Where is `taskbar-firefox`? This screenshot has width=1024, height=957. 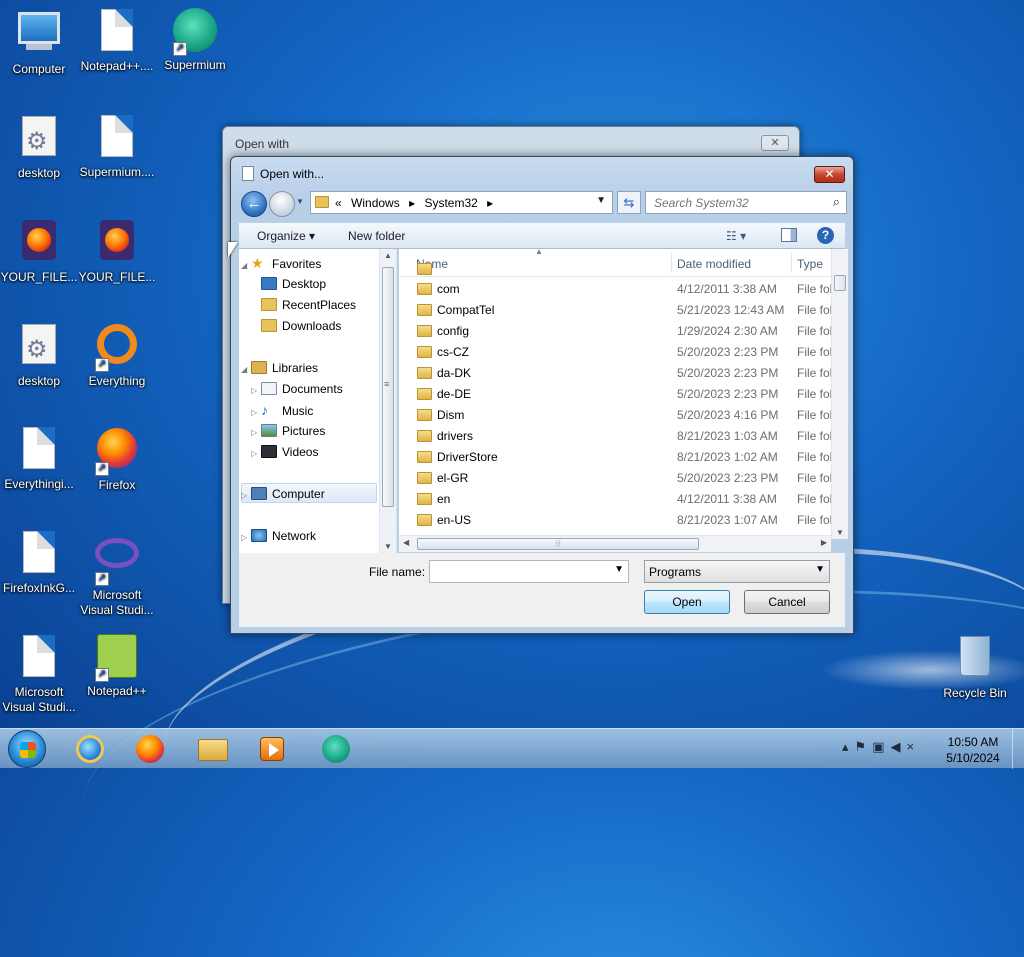
taskbar-firefox is located at coordinates (150, 749).